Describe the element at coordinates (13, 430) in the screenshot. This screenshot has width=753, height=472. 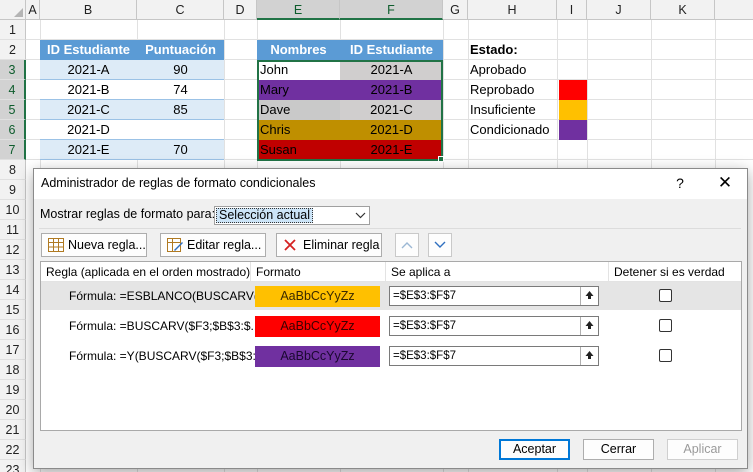
I see `row-header-21: 21` at that location.